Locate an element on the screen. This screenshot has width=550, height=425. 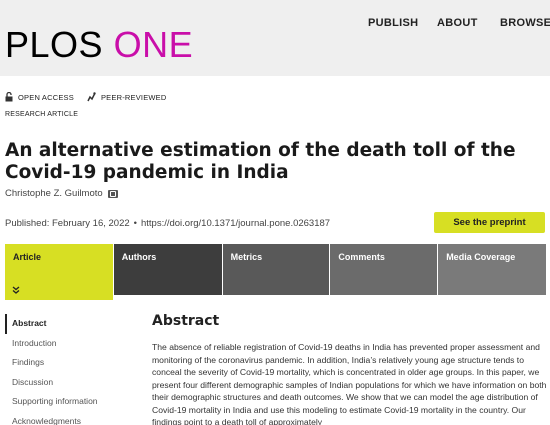
tab-article-label: Article is located at coordinates (27, 257).